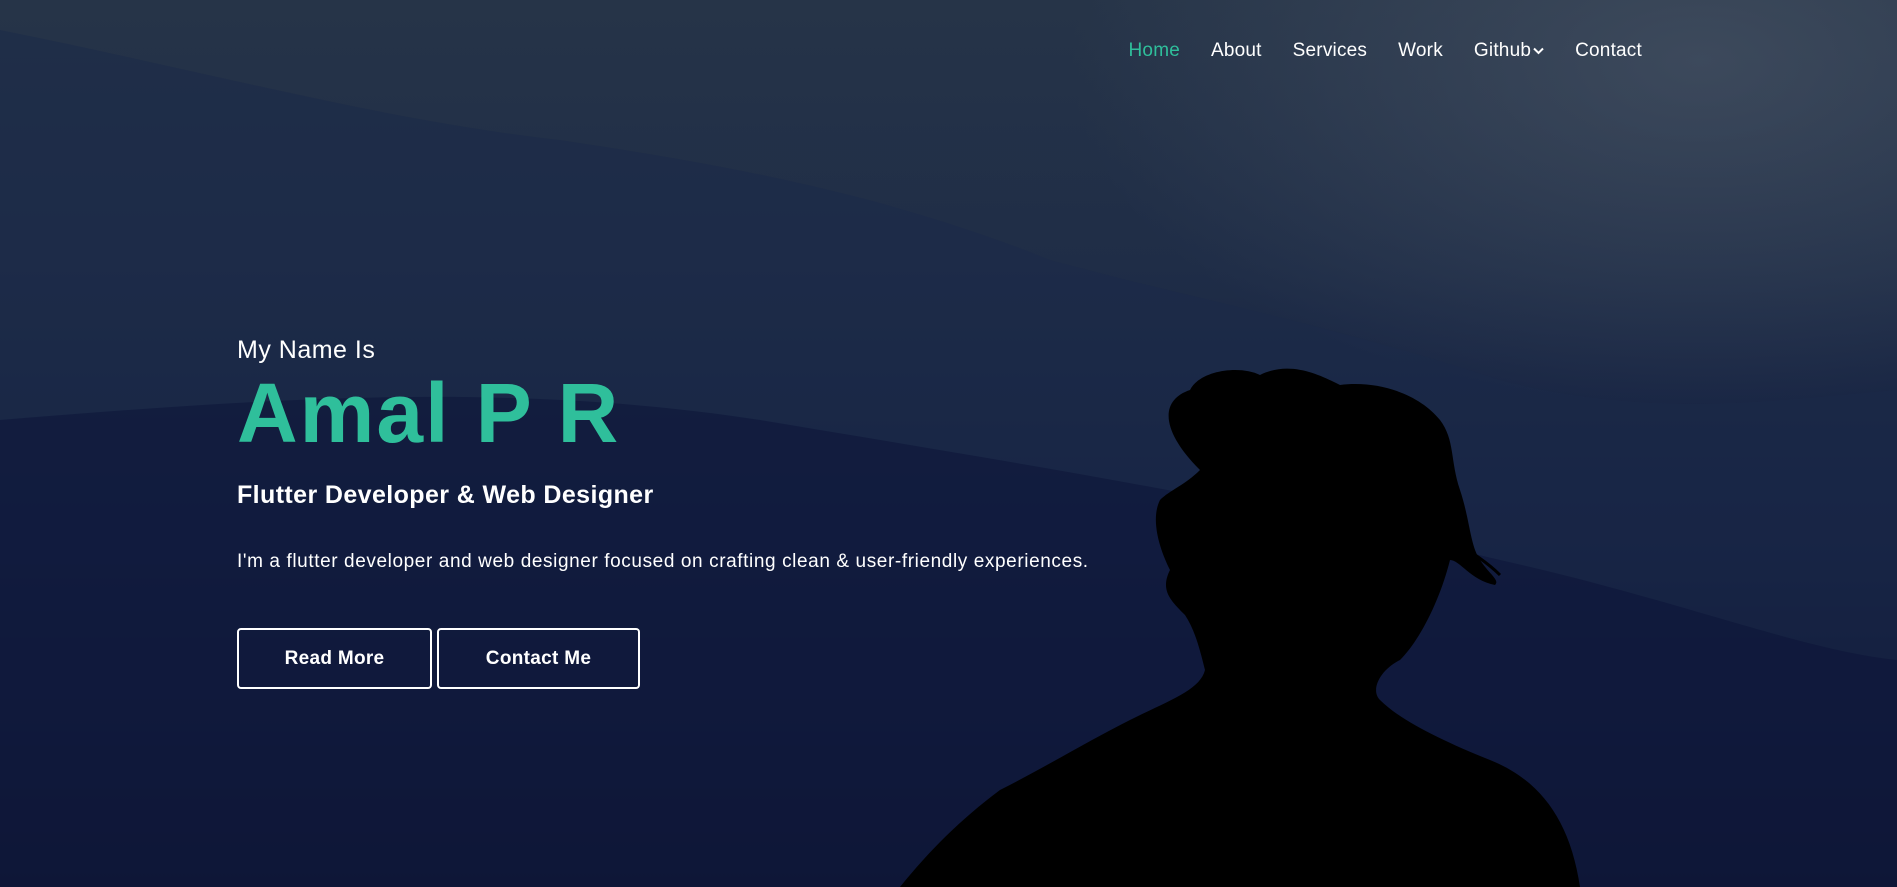 Image resolution: width=1897 pixels, height=887 pixels. What do you see at coordinates (1538, 51) in the screenshot?
I see `chevron-down-icon` at bounding box center [1538, 51].